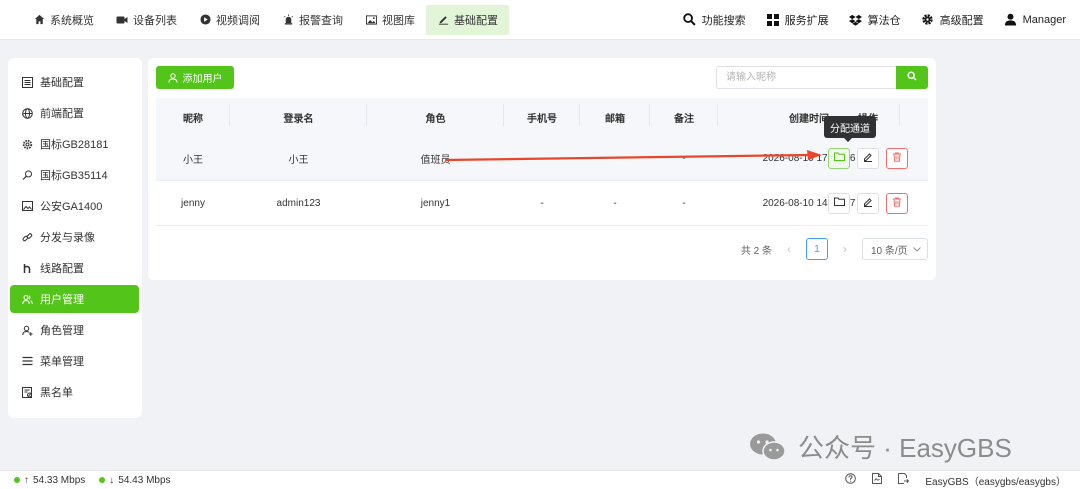 The image size is (1080, 489). I want to click on sidebar-item-label: 国标GB35114, so click(74, 176).